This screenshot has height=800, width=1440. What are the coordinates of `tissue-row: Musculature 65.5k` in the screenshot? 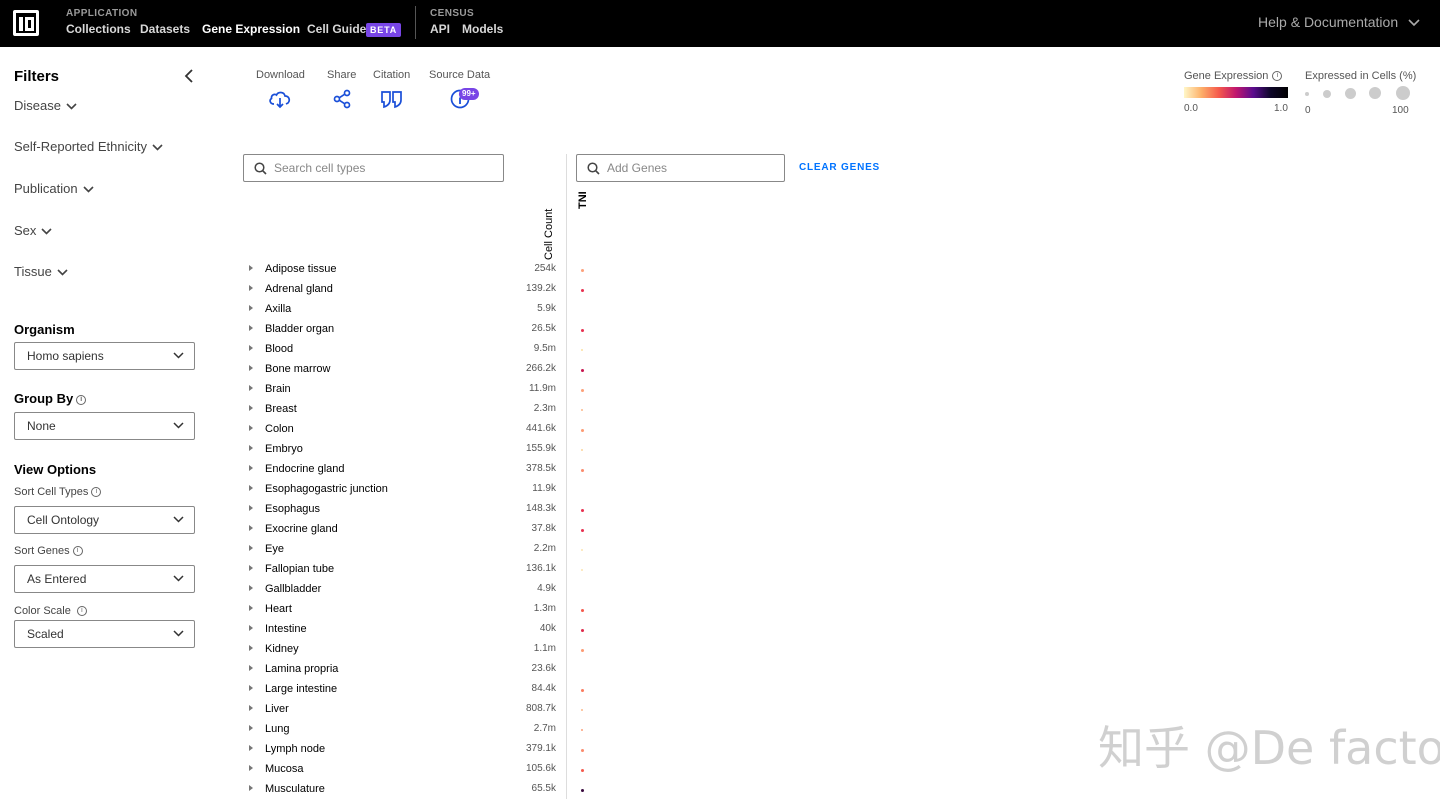 It's located at (417, 790).